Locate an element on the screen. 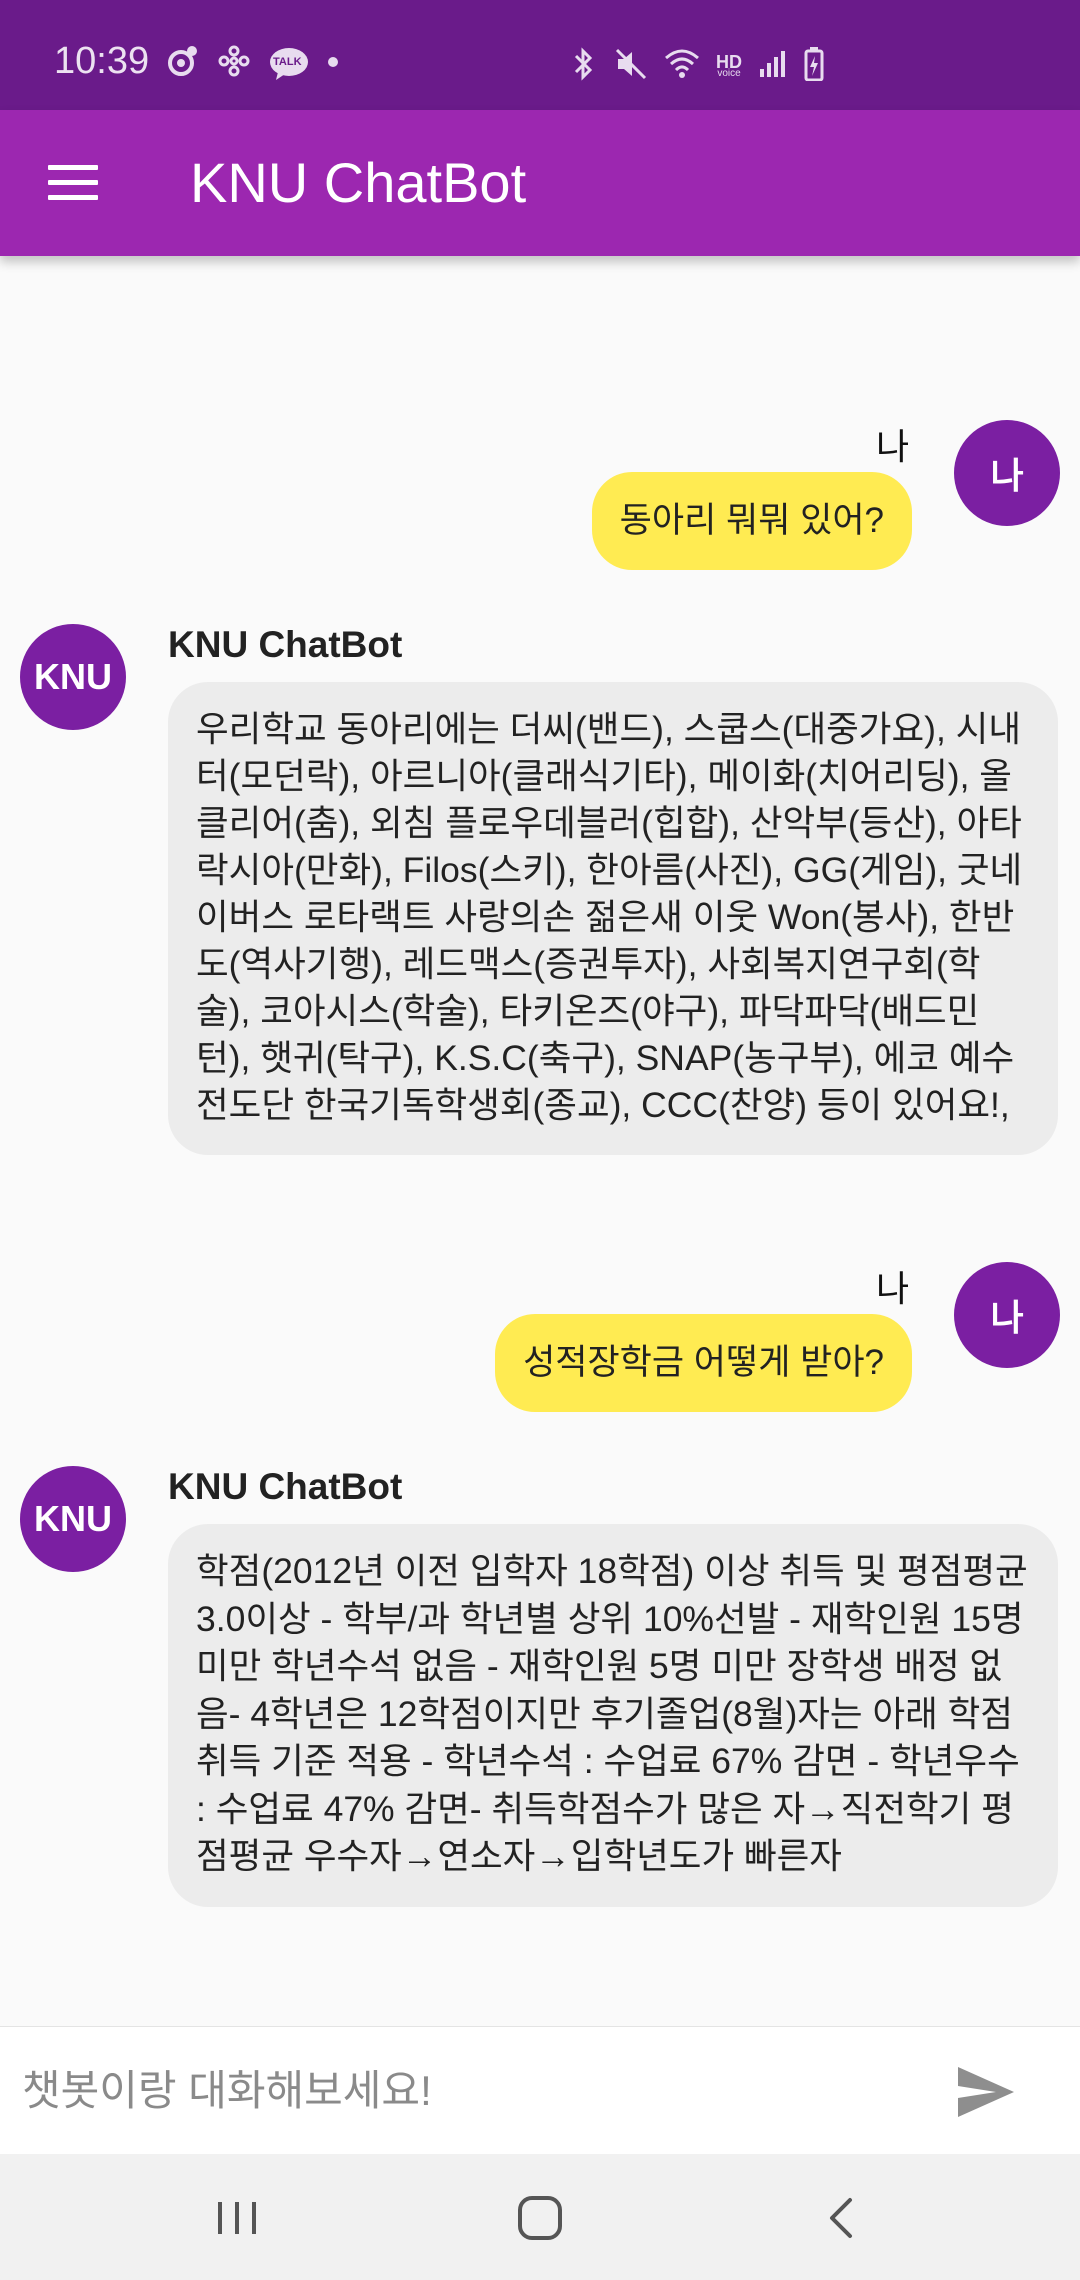 This screenshot has width=1080, height=2280. hamburger-menu-icon is located at coordinates (73, 183).